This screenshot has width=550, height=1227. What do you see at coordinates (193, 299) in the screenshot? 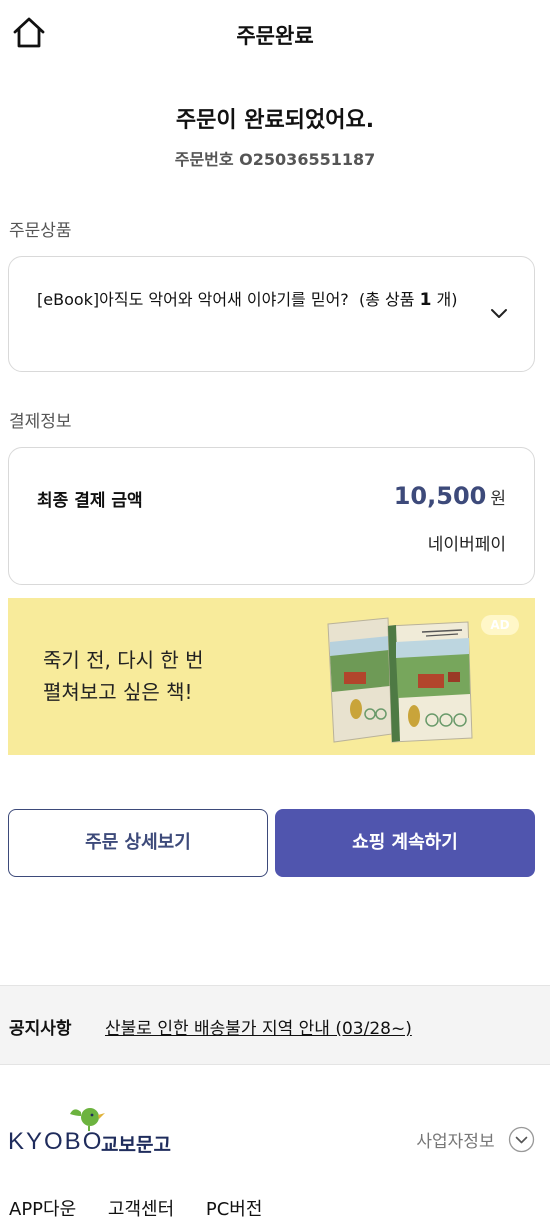
I see `product-title: [eBook]아직도 악어와 악어새 이야기를 믿어?` at bounding box center [193, 299].